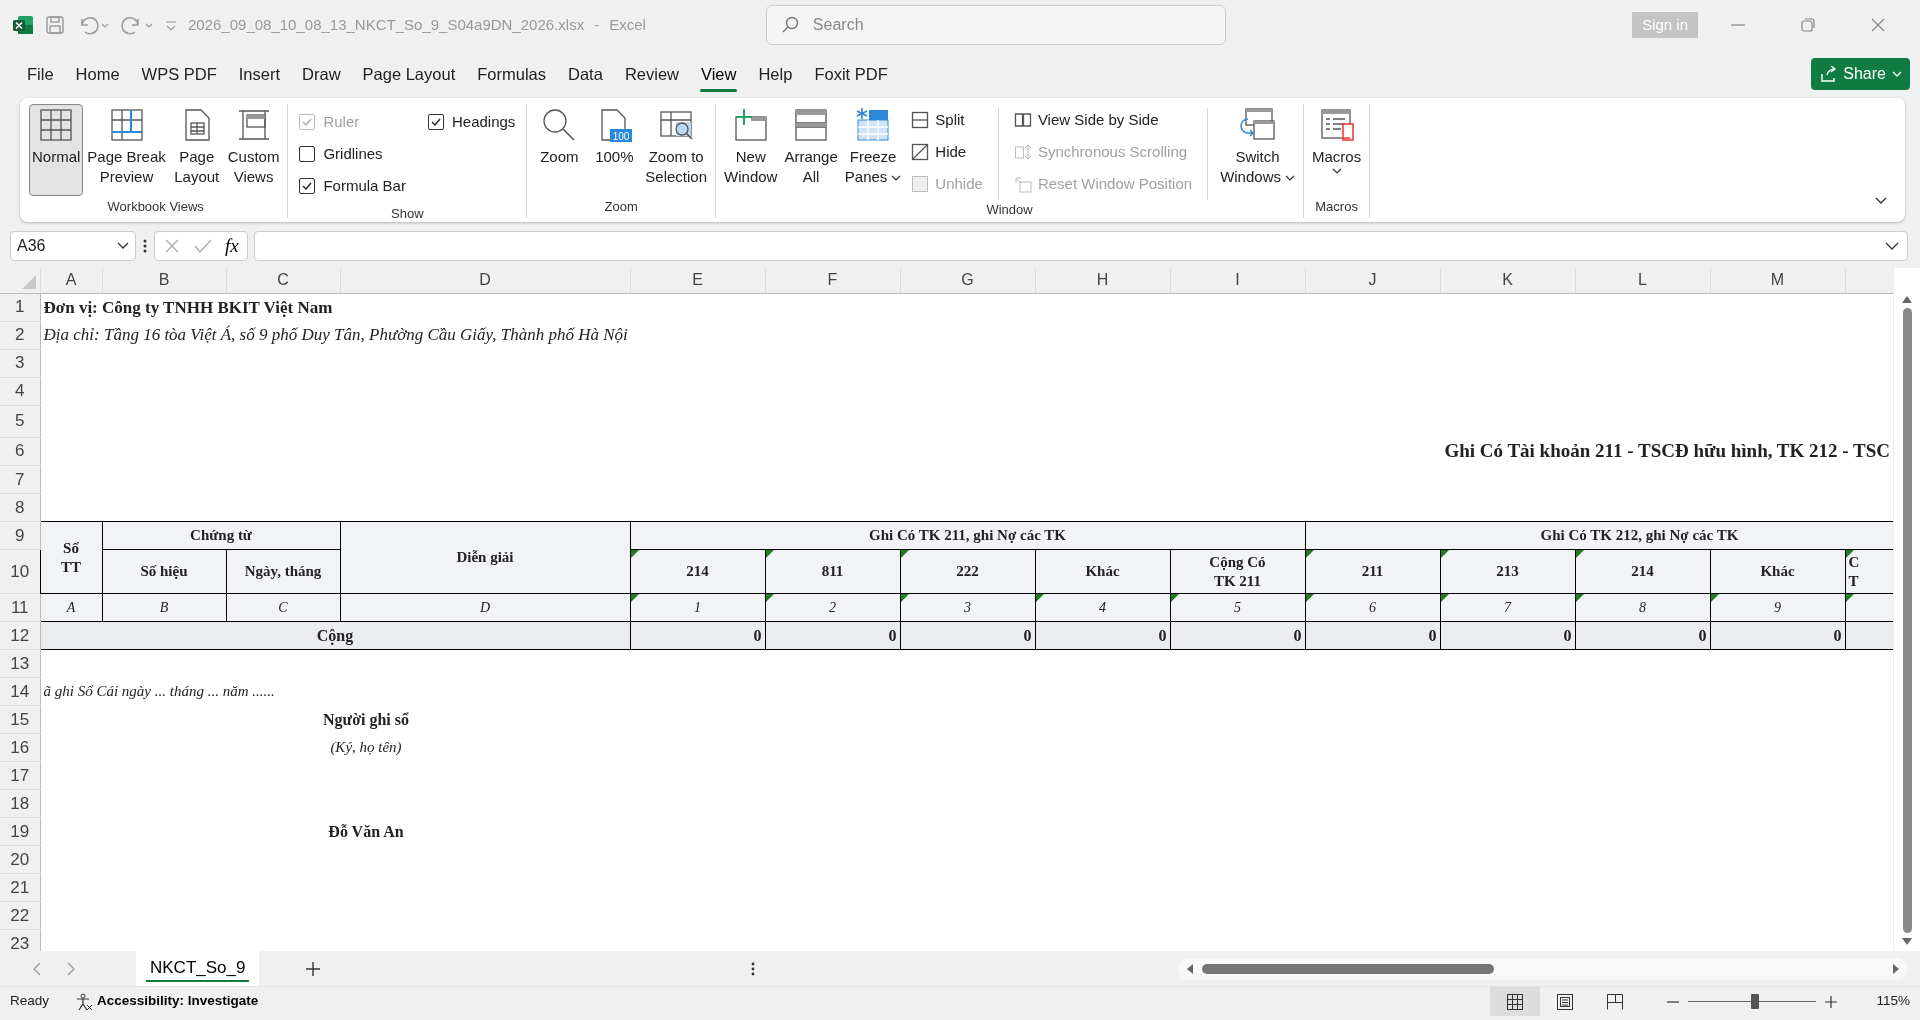 The width and height of the screenshot is (1920, 1020). Describe the element at coordinates (179, 74) in the screenshot. I see `menu-tab: WPS PDF` at that location.